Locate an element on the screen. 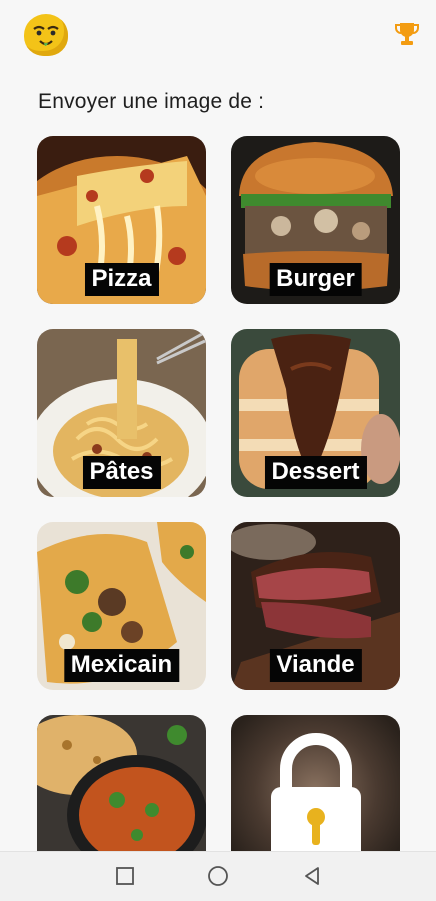  trophy-icon is located at coordinates (407, 34).